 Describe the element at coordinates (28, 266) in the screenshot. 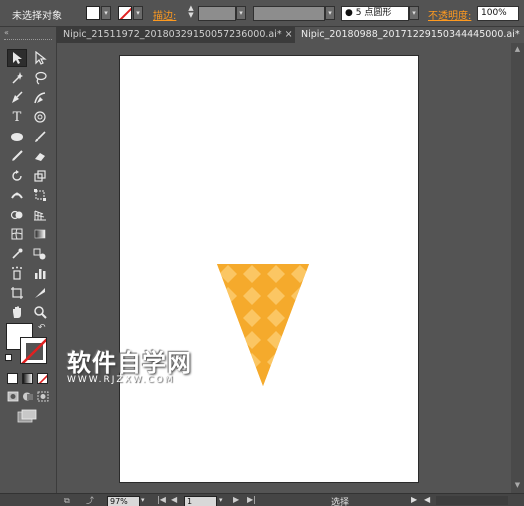

I see `tools-panel: « T ↶` at that location.